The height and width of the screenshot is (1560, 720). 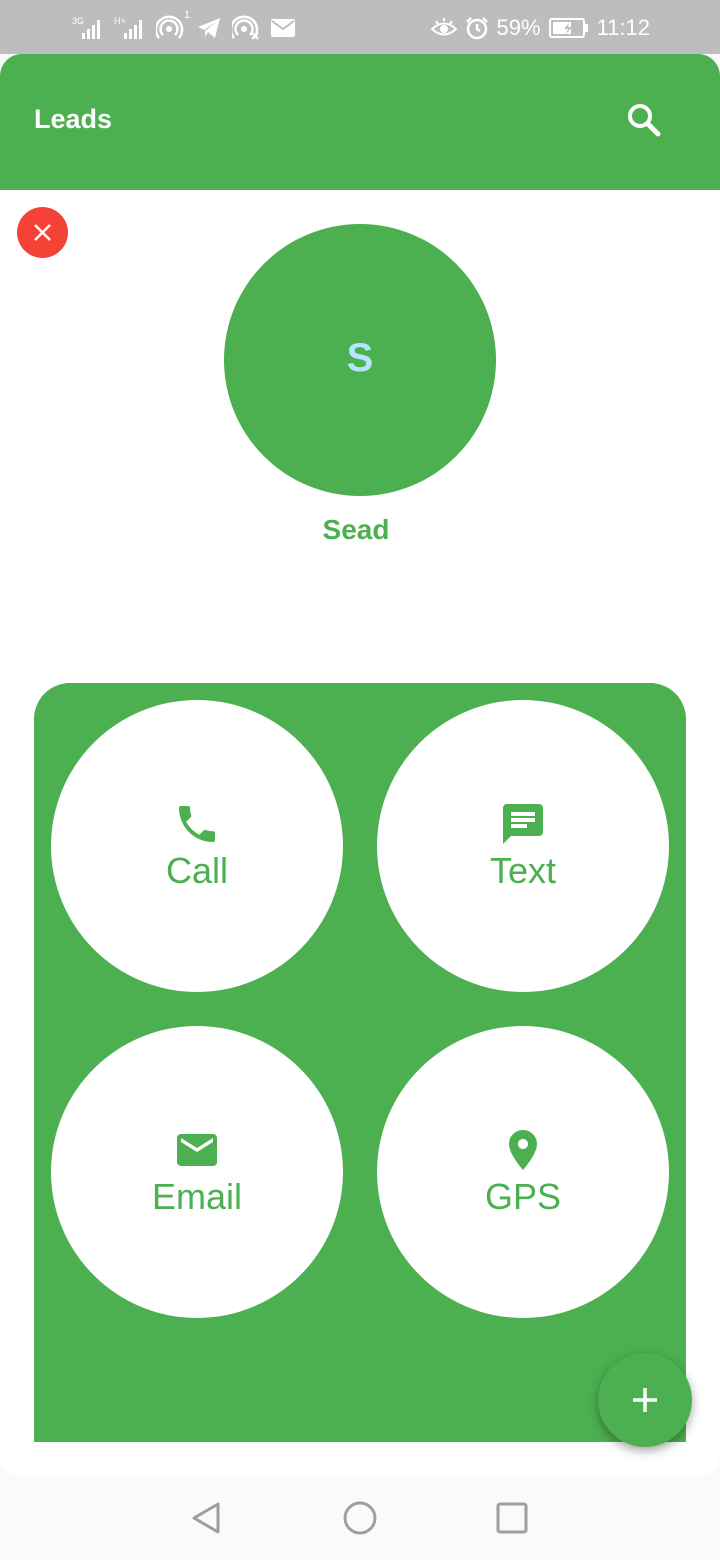 I want to click on app-bar: Leads, so click(x=360, y=122).